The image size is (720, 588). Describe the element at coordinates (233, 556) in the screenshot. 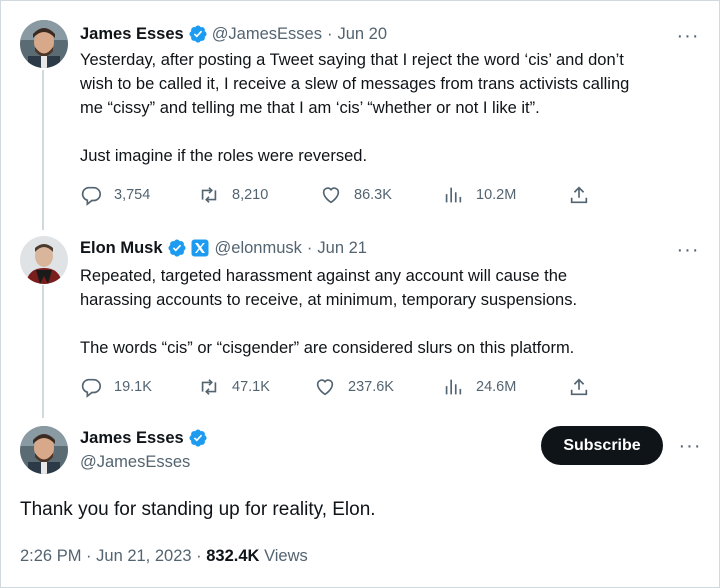

I see `views-total: 832.4K` at that location.